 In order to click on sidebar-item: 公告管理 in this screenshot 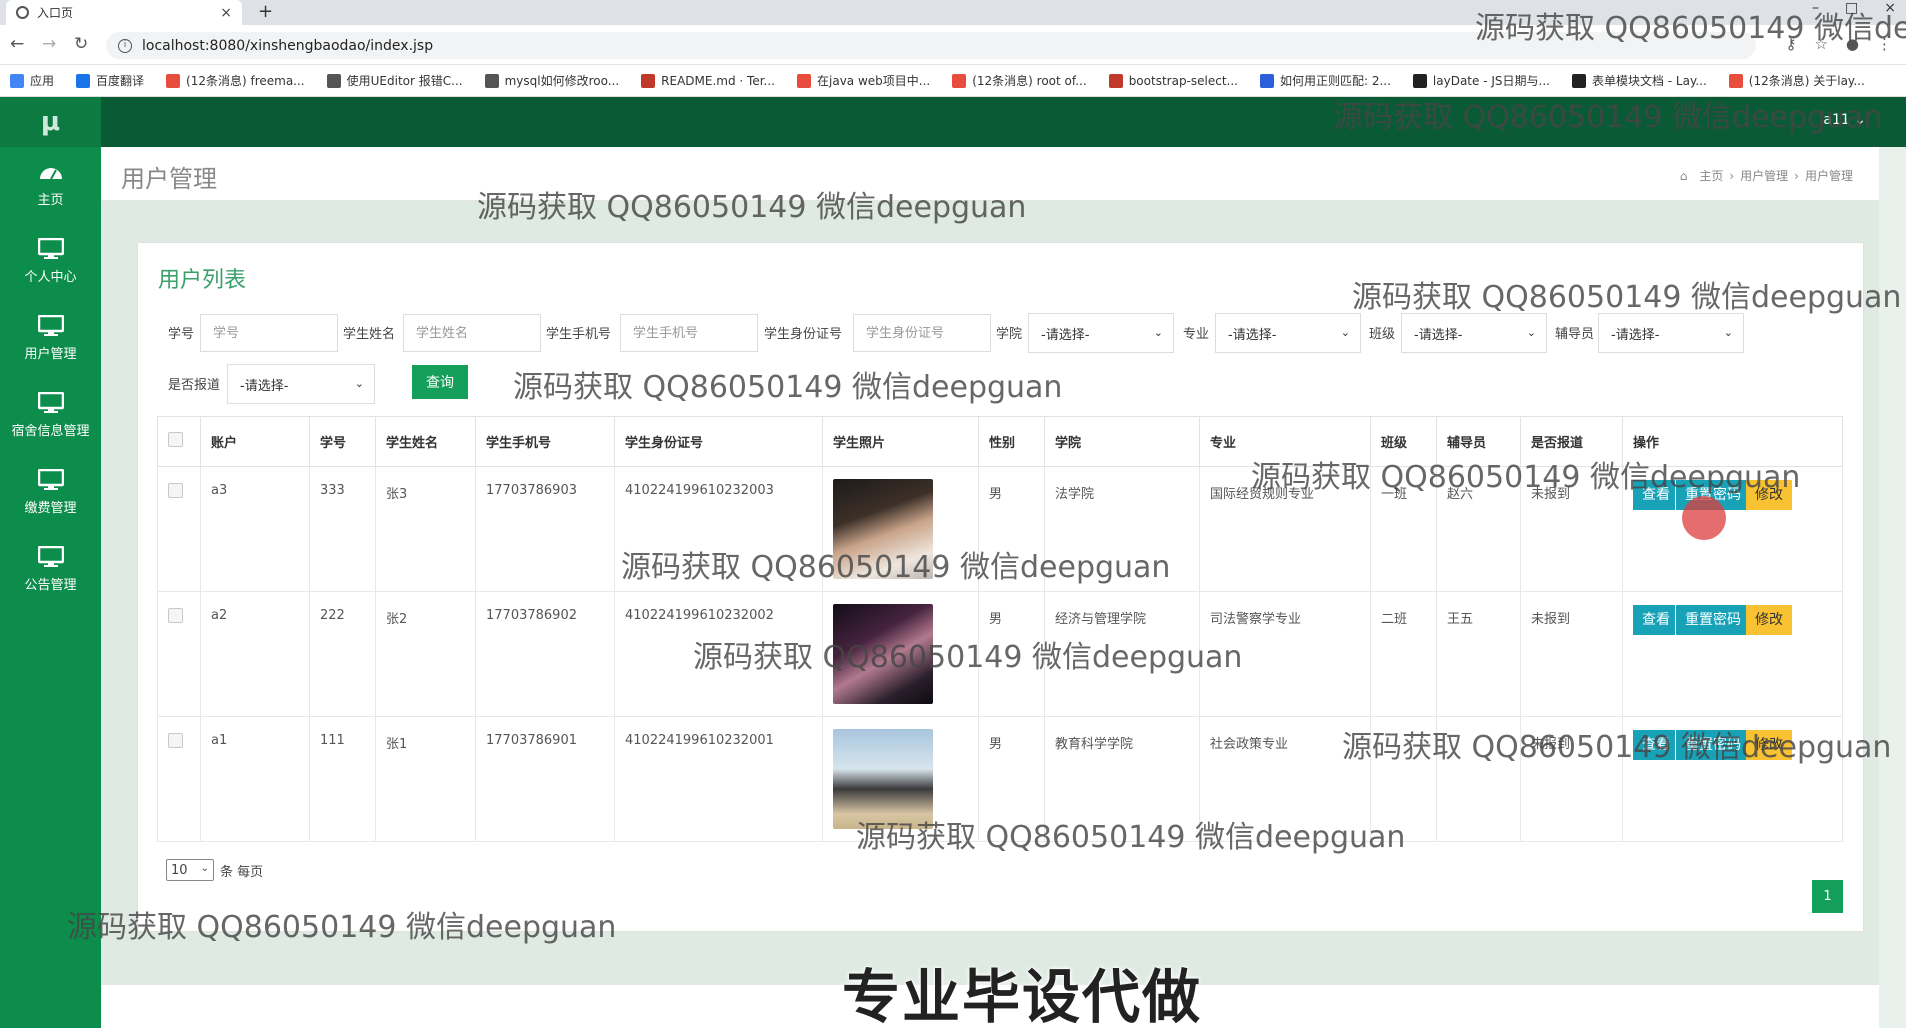, I will do `click(50, 570)`.